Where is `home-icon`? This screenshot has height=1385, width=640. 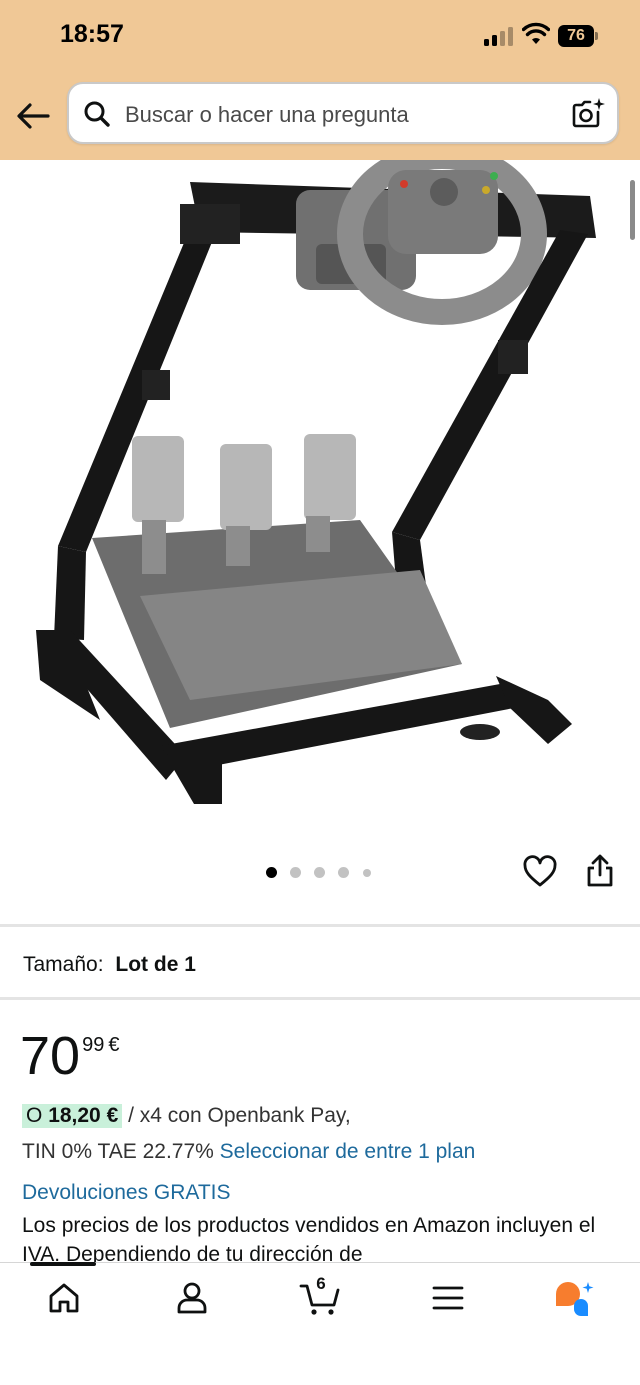
home-icon is located at coordinates (64, 1298).